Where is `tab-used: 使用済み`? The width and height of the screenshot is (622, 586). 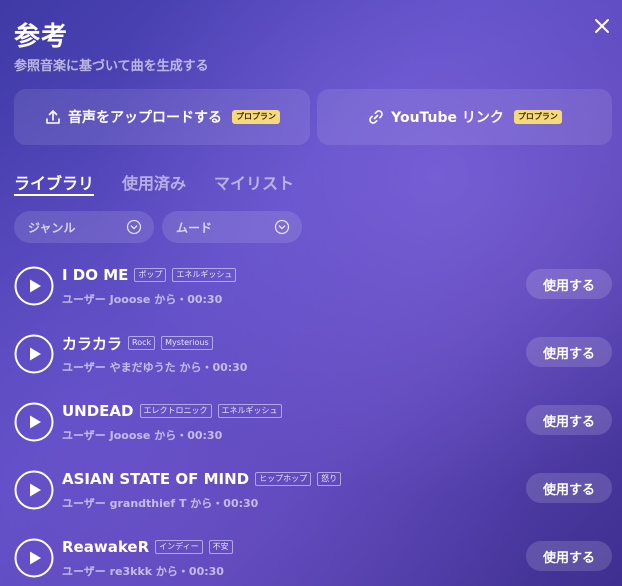
tab-used: 使用済み is located at coordinates (154, 183).